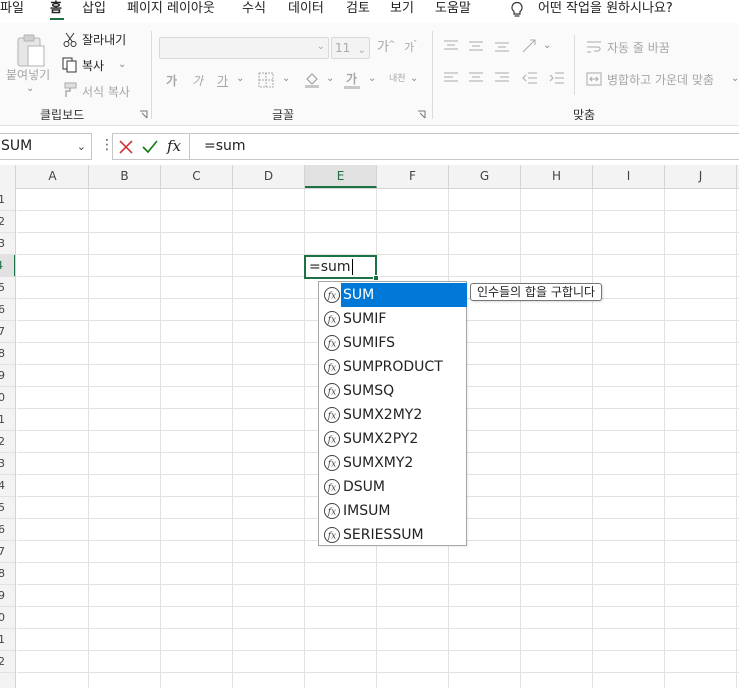 The width and height of the screenshot is (739, 688). I want to click on tab-review: 검토, so click(358, 9).